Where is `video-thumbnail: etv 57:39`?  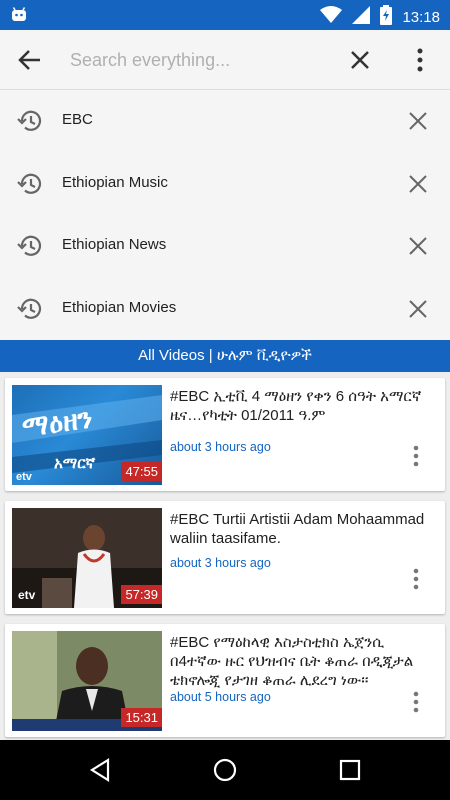
video-thumbnail: etv 57:39 is located at coordinates (87, 558).